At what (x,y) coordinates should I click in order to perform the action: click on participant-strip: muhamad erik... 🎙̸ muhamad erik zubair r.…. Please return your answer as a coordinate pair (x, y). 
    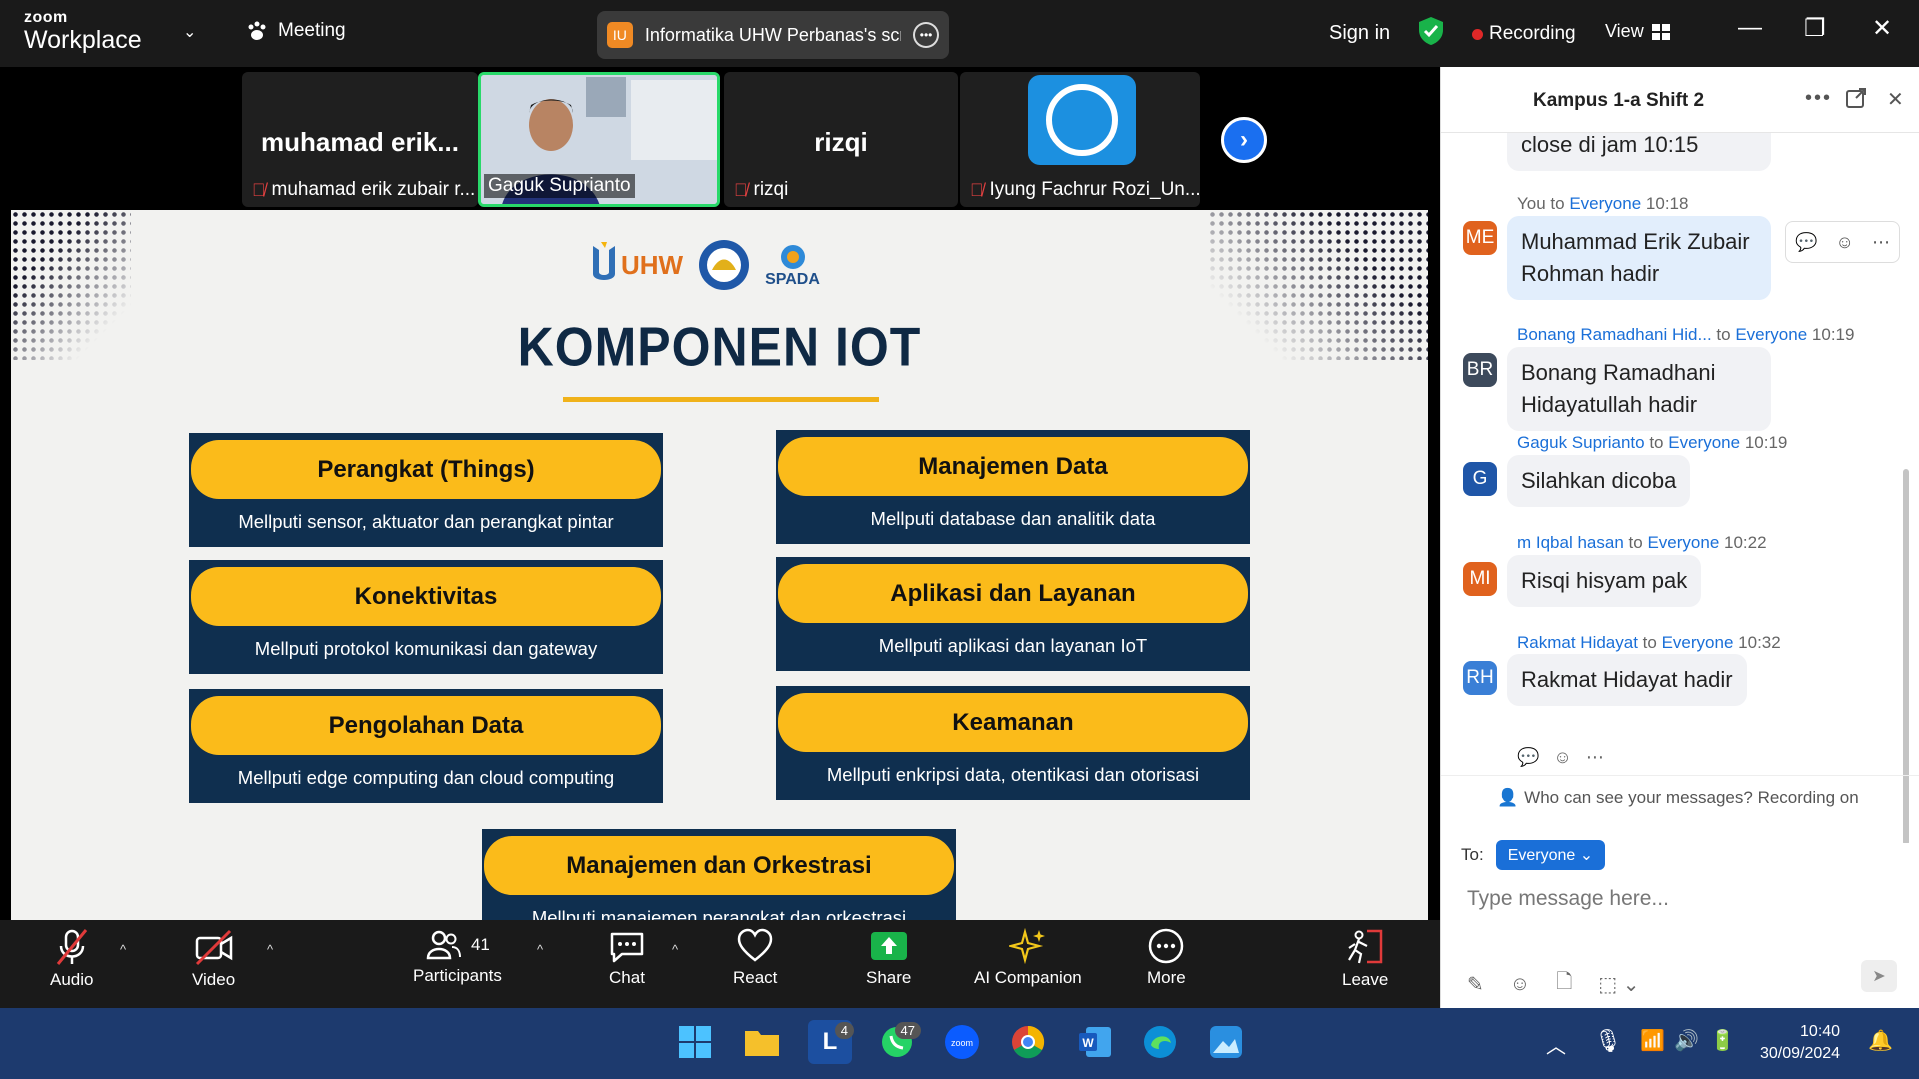
    Looking at the image, I should click on (720, 138).